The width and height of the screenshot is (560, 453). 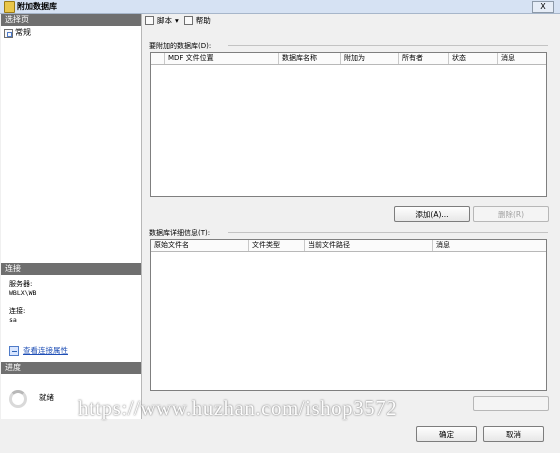 I want to click on details-grid-header: 原始文件名 文件类型 当前文件路径 消息, so click(x=348, y=246).